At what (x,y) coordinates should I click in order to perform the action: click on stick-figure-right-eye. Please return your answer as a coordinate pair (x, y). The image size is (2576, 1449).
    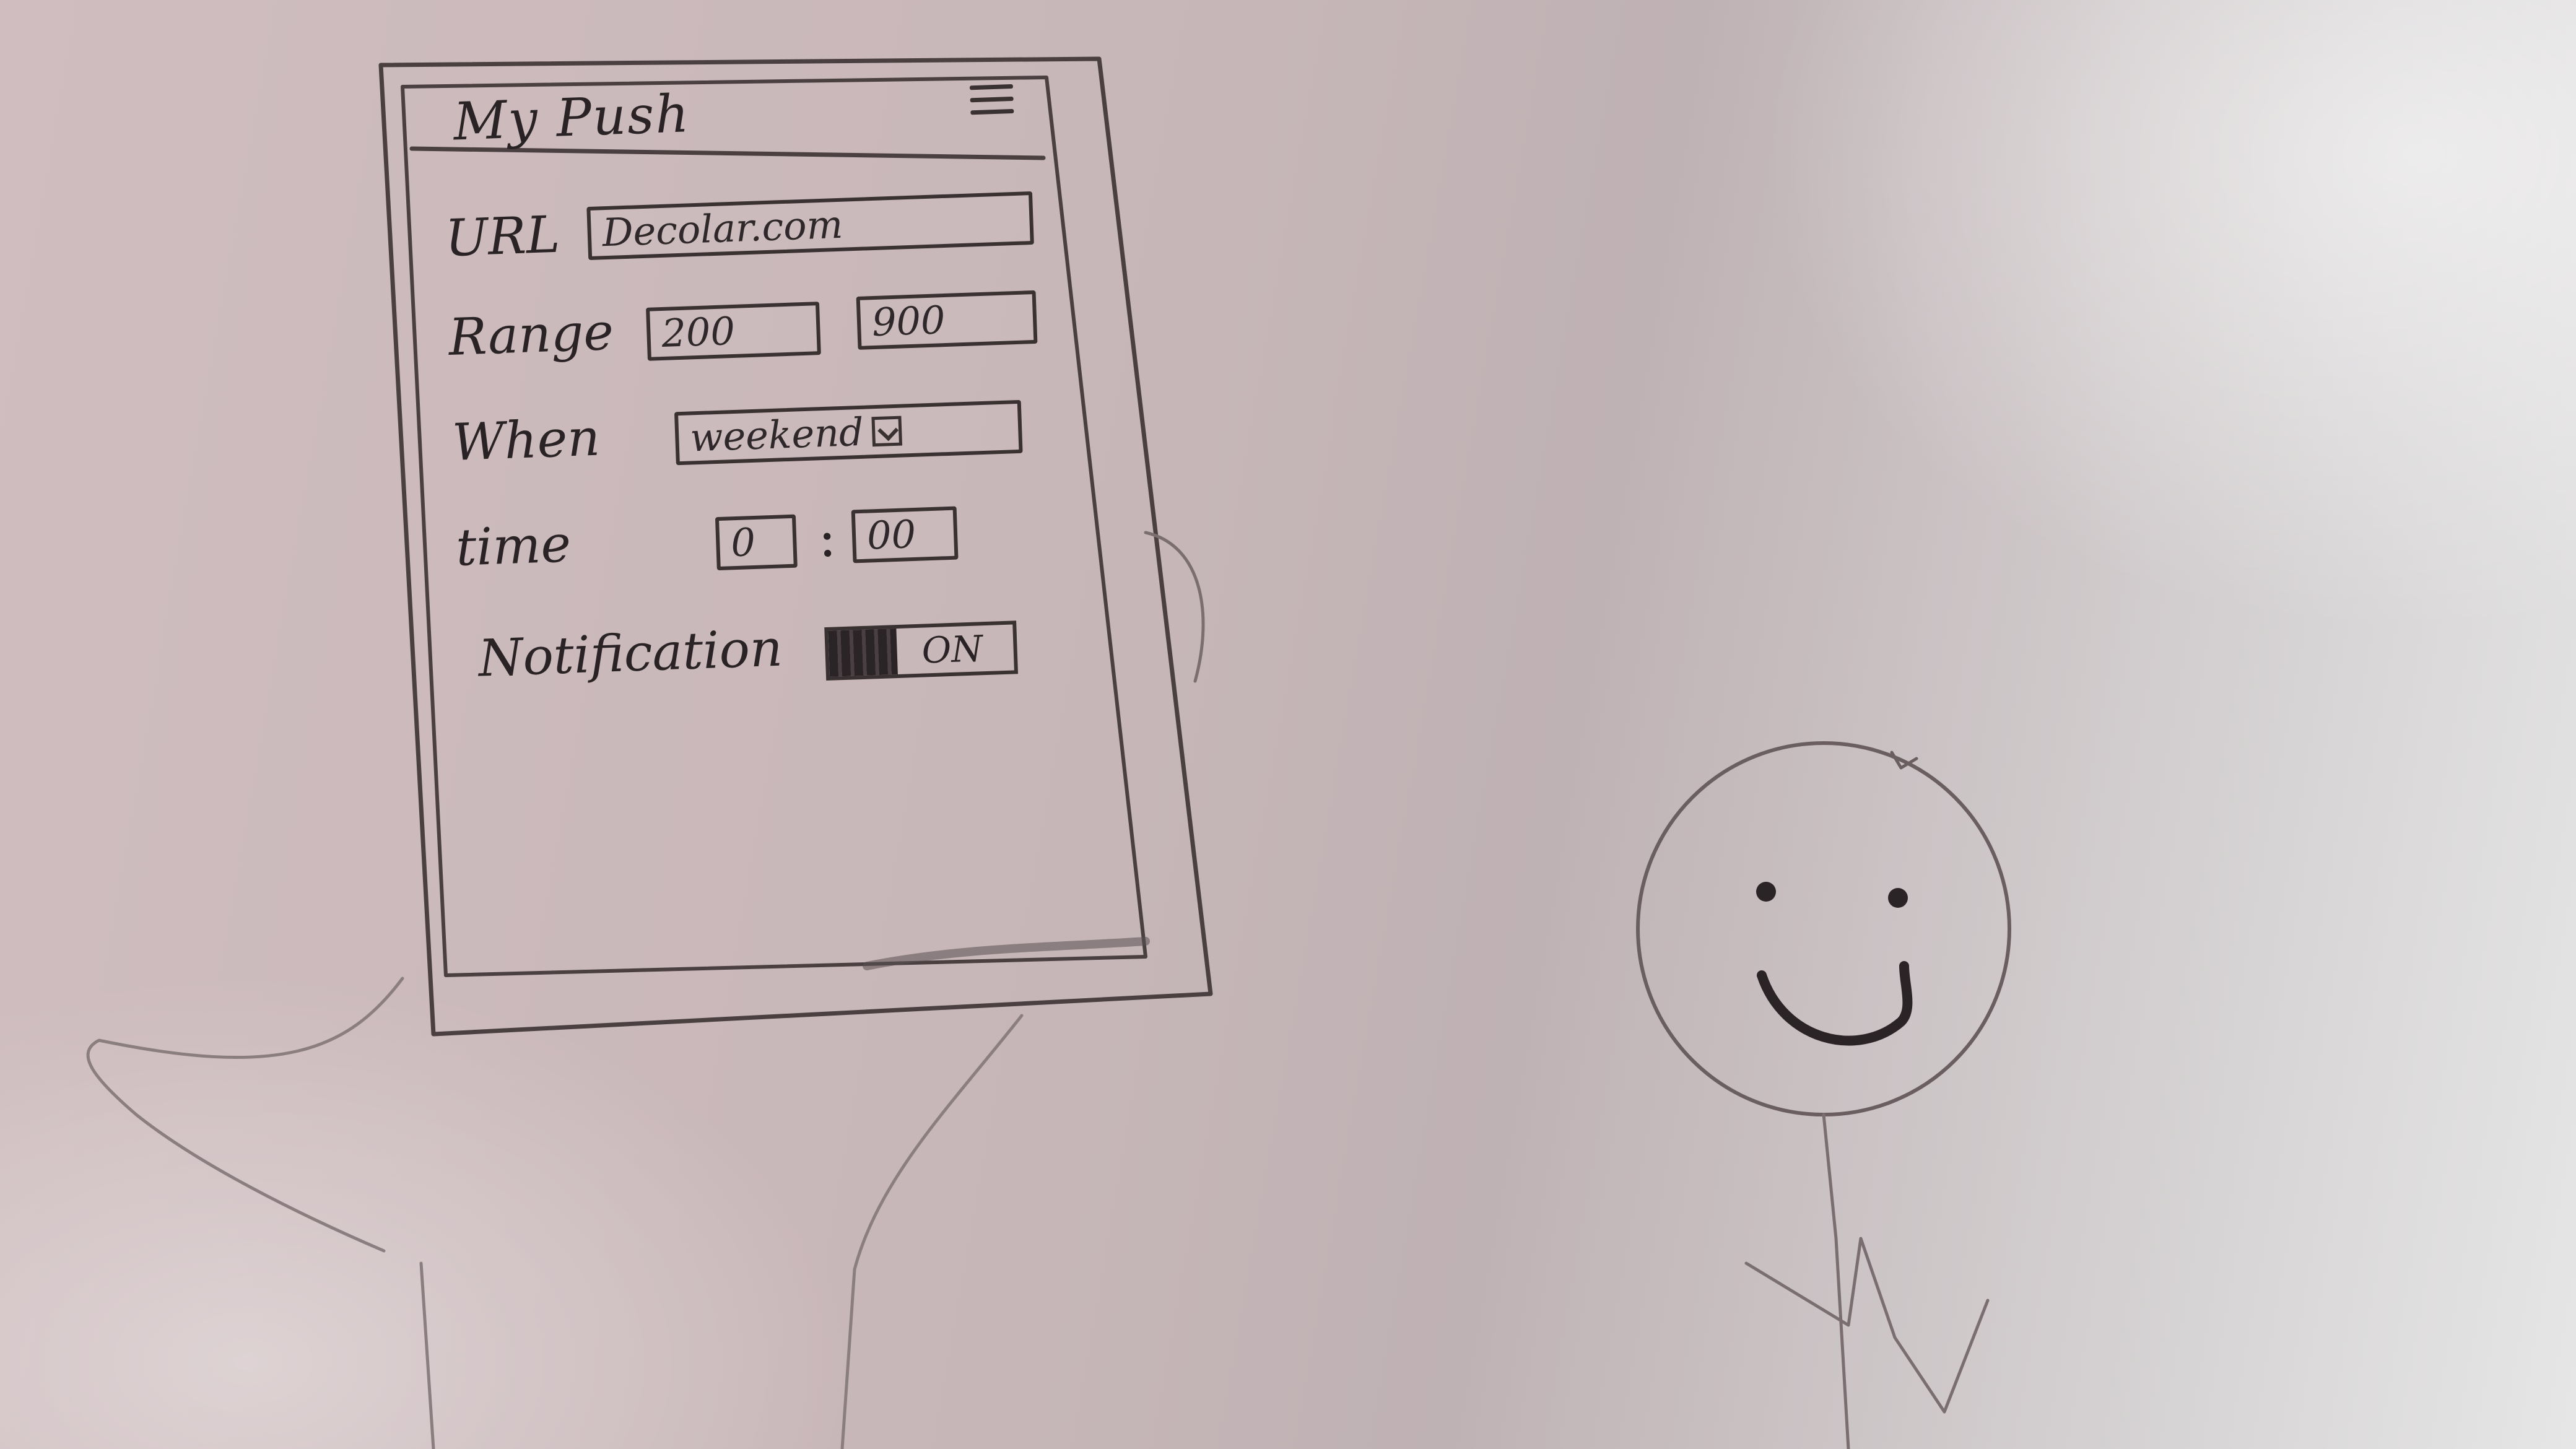
    Looking at the image, I should click on (1898, 898).